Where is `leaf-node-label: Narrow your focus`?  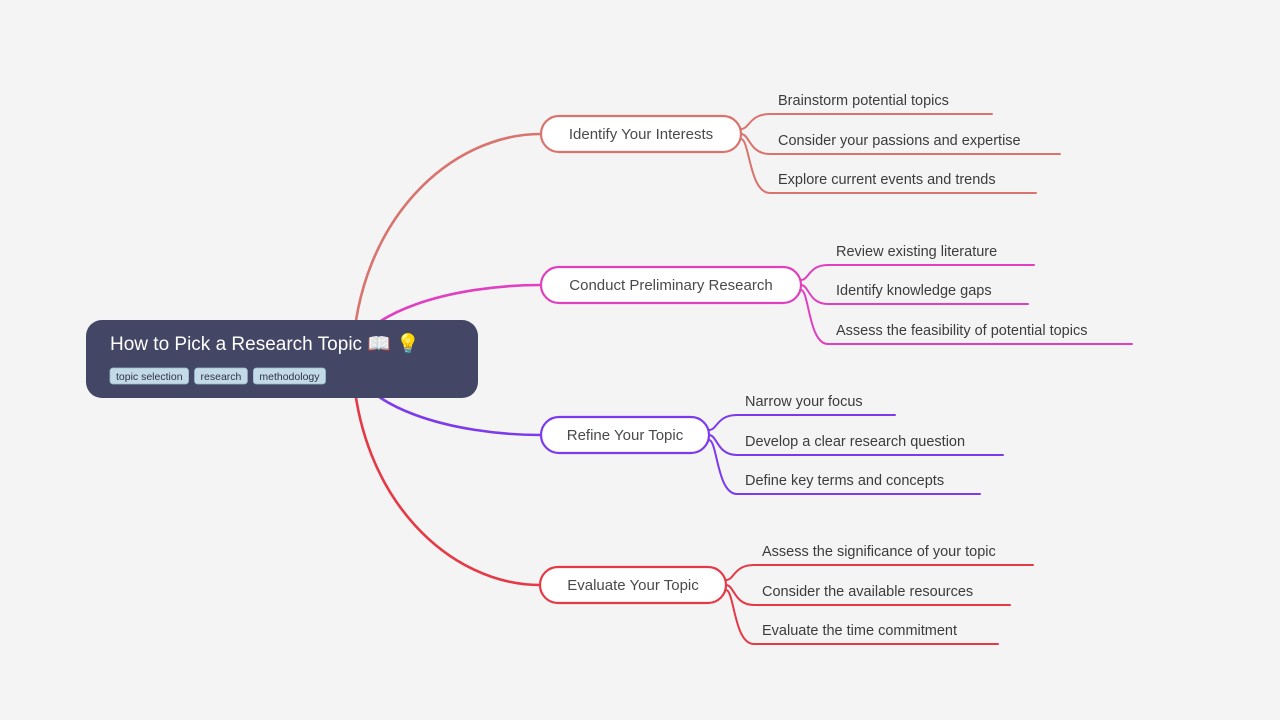 leaf-node-label: Narrow your focus is located at coordinates (804, 402).